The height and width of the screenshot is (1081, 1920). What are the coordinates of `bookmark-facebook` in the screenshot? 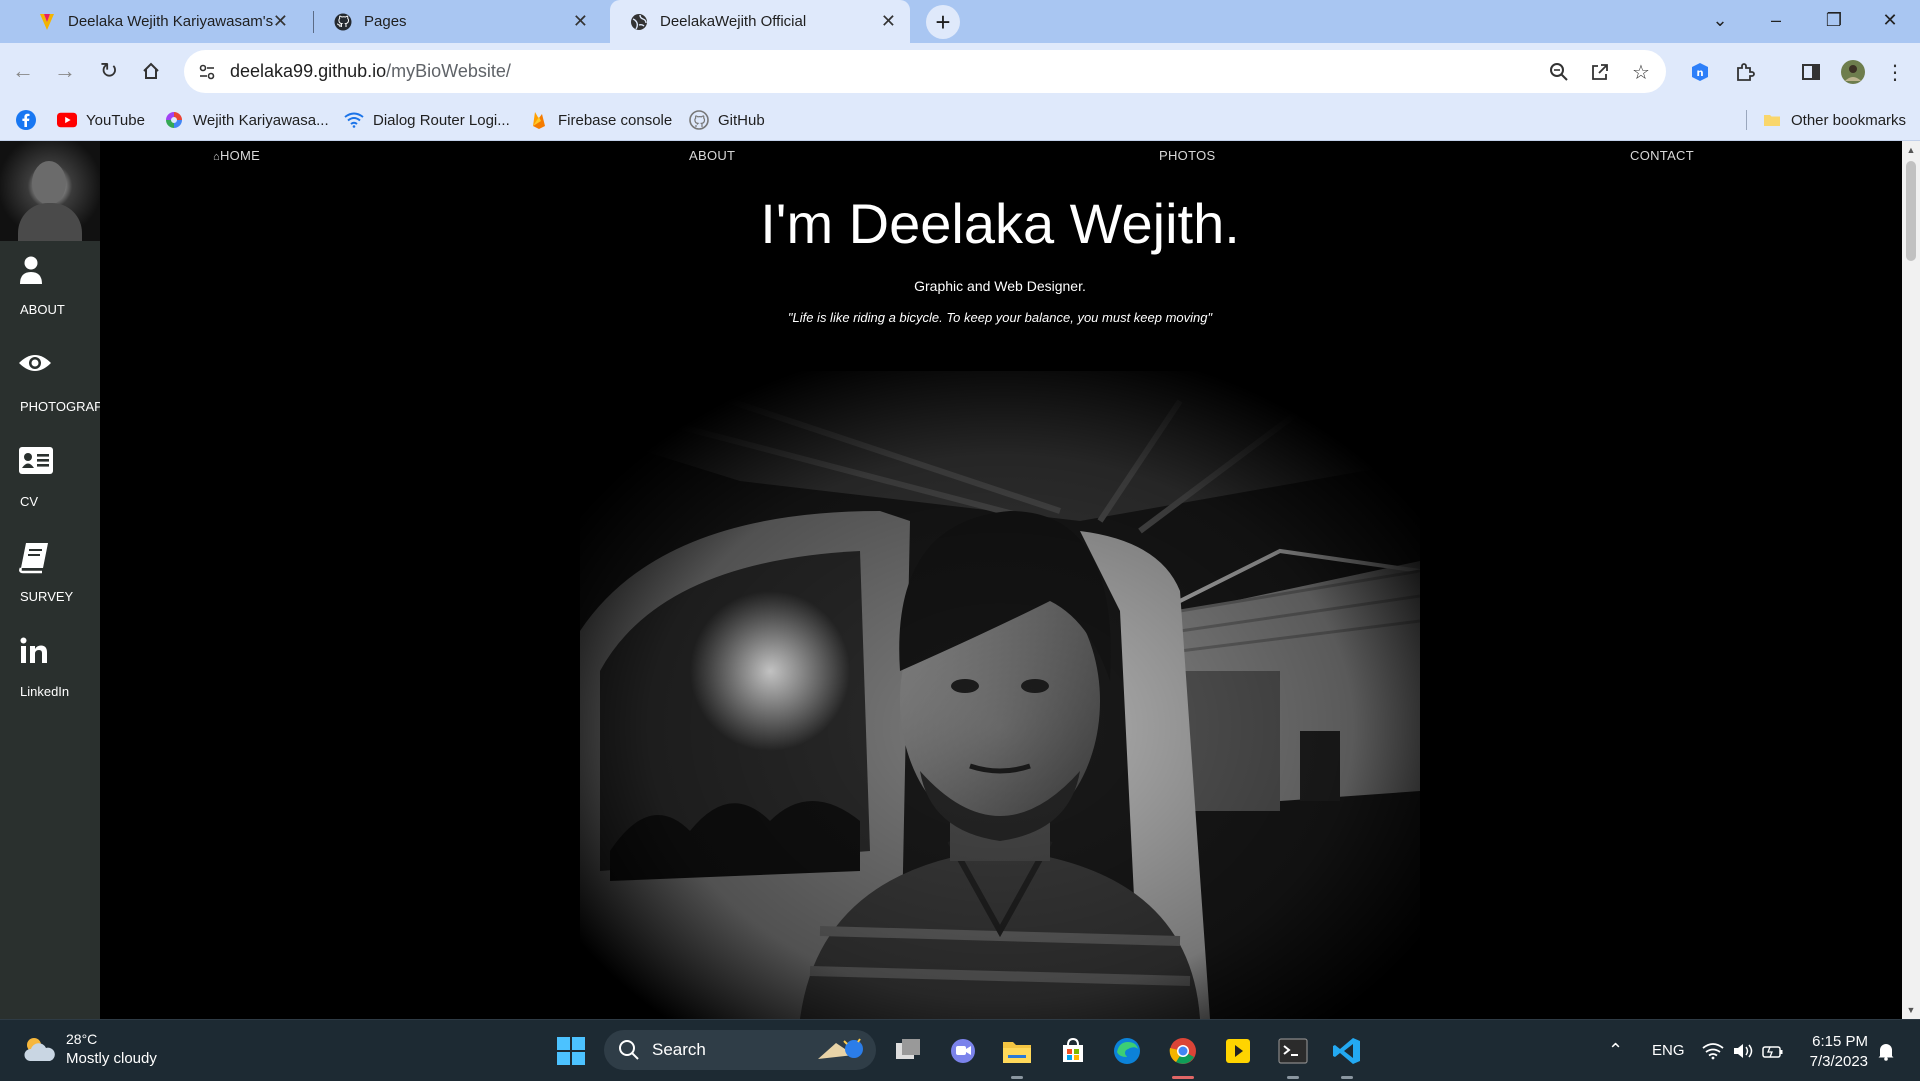 It's located at (30, 120).